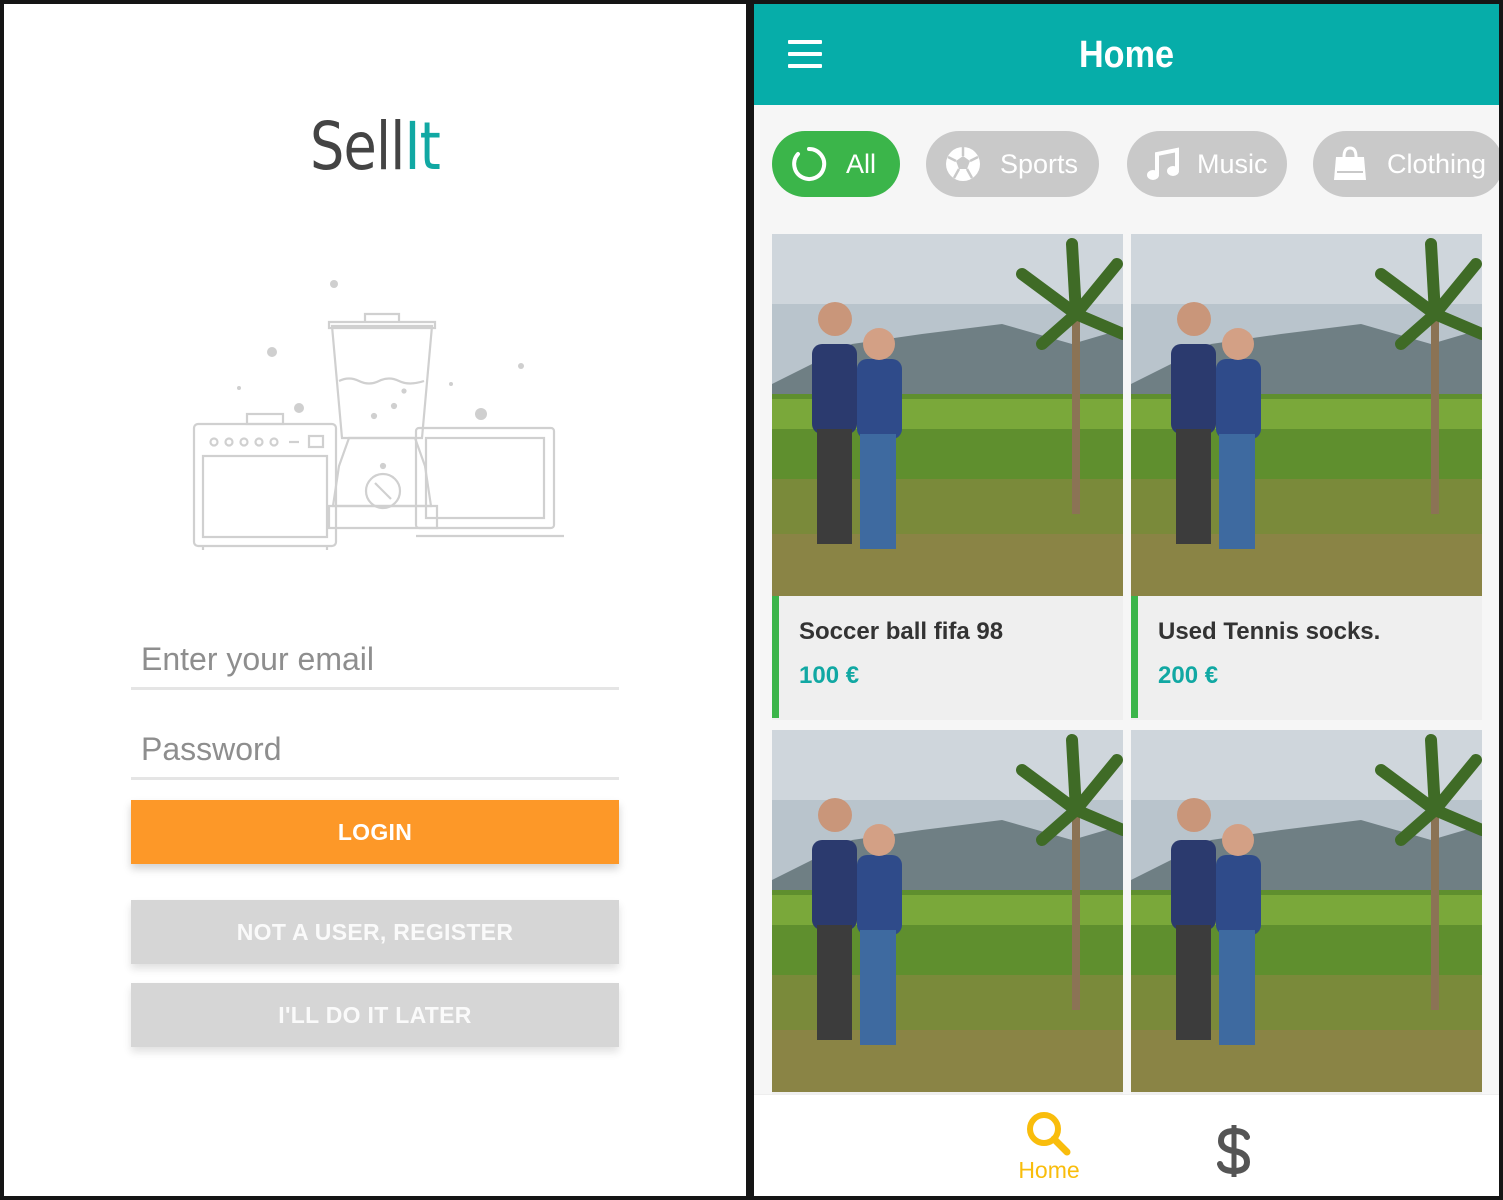 This screenshot has height=1200, width=1503. I want to click on page-title: Home, so click(1126, 55).